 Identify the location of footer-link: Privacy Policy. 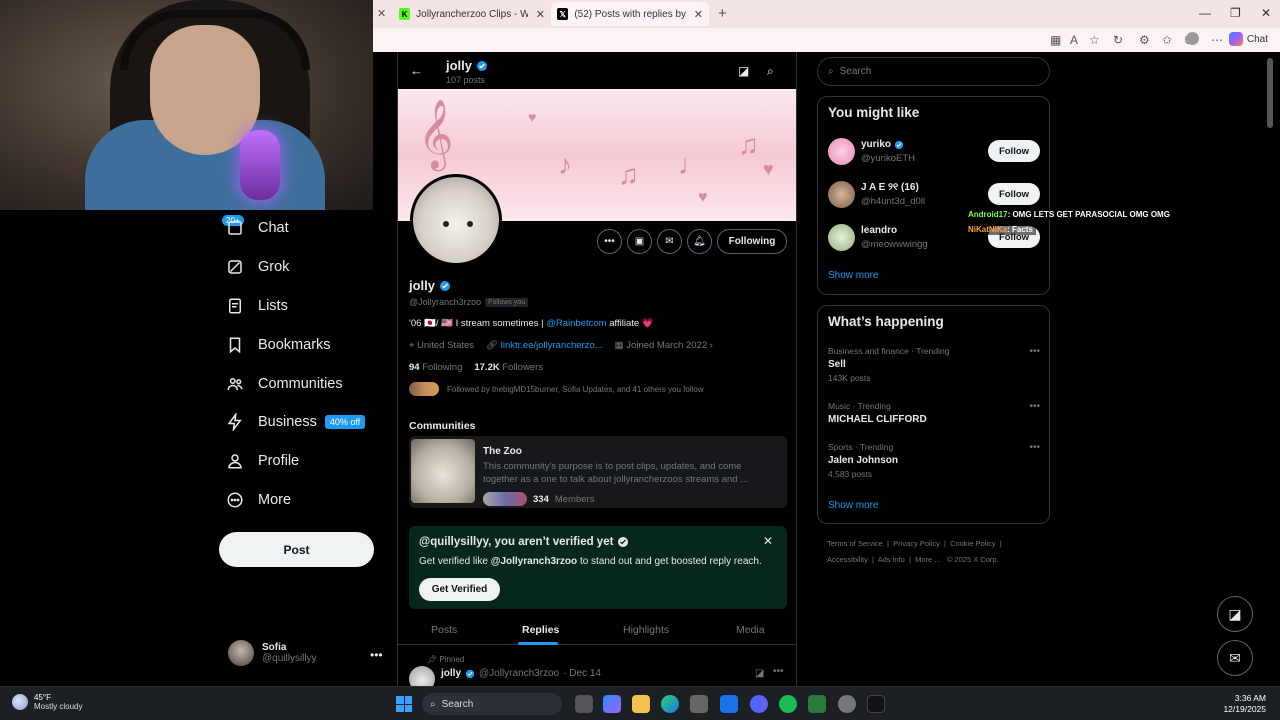
(916, 543).